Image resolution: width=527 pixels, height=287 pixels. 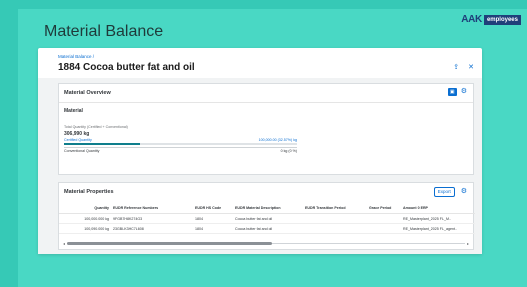 I want to click on breadcrumb: Material Balance /, so click(x=76, y=56).